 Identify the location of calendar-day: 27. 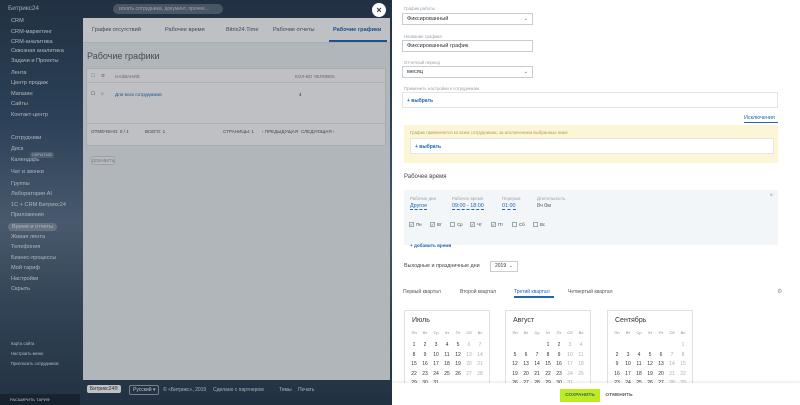
(469, 374).